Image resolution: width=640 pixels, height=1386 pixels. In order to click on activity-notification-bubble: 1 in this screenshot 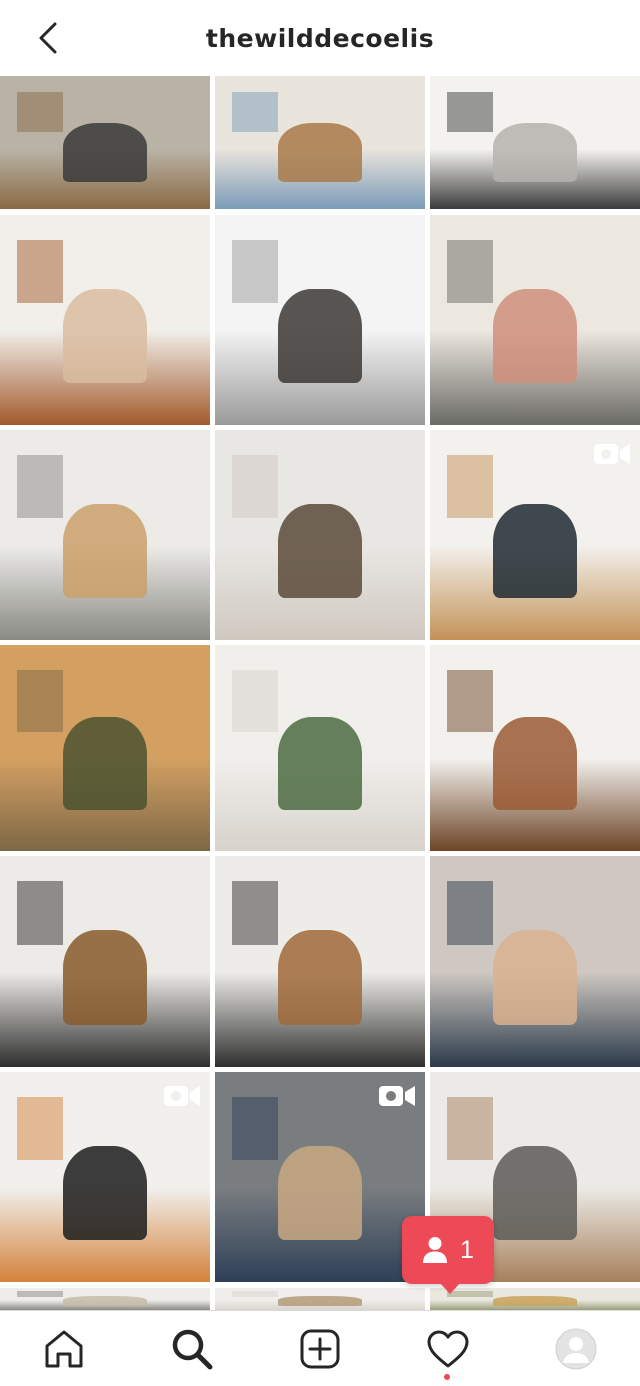, I will do `click(448, 1255)`.